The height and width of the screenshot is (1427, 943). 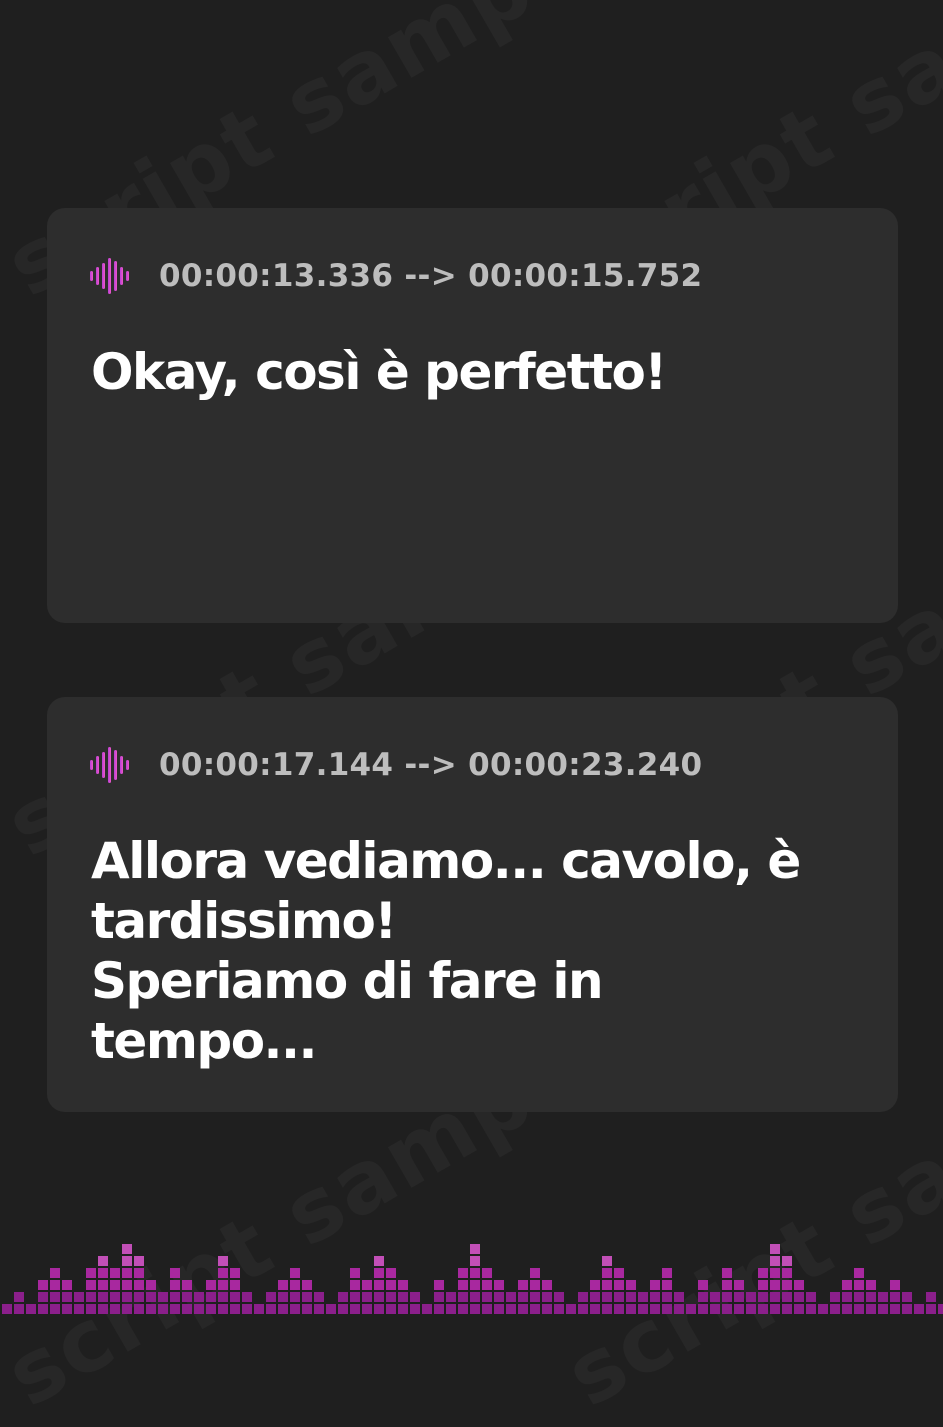 I want to click on timestamp-row: 00:00:17.144 --> 00:00:23.240, so click(x=395, y=765).